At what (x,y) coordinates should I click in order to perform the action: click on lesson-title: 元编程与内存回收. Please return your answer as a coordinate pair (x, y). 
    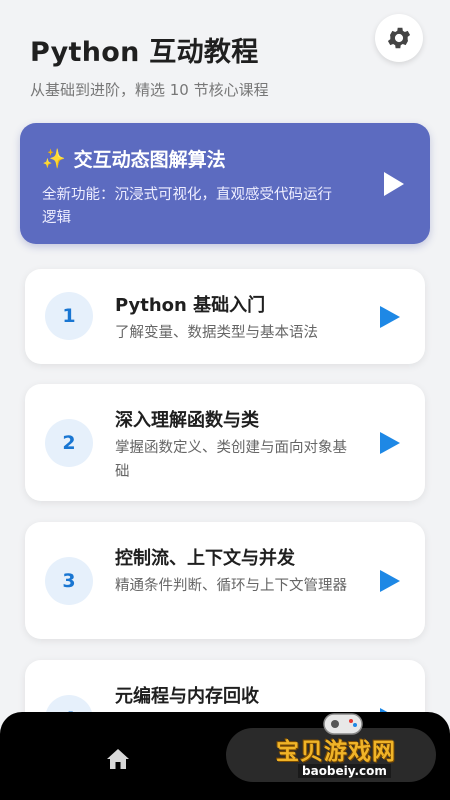
    Looking at the image, I should click on (187, 696).